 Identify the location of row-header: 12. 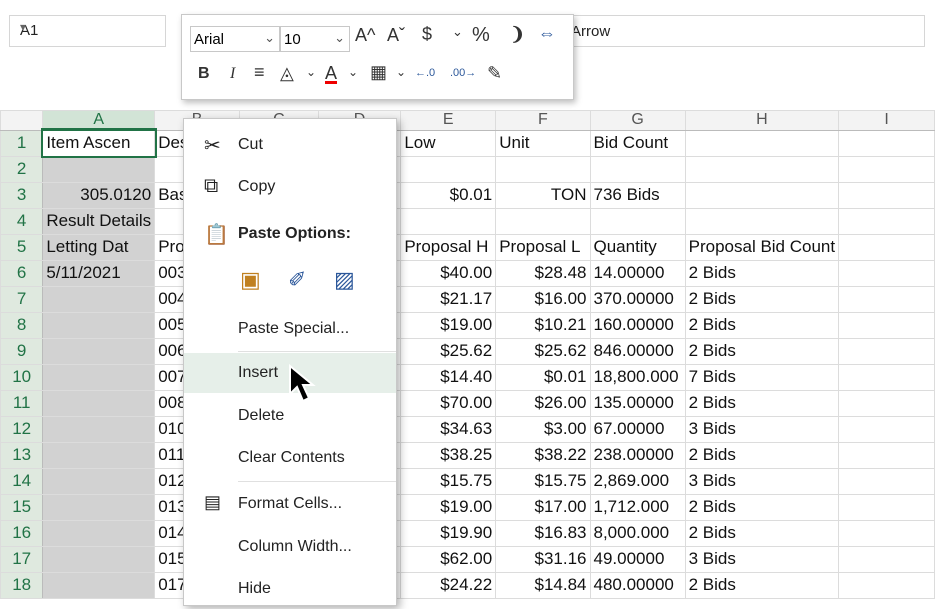
(22, 429).